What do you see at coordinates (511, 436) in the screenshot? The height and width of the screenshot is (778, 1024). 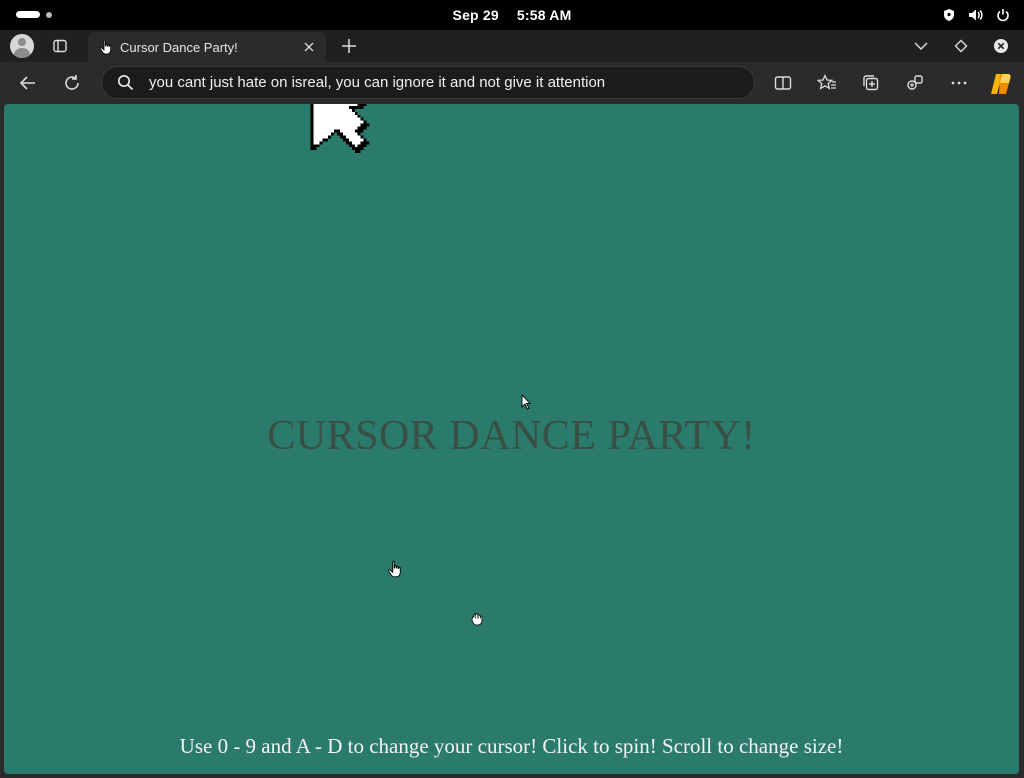 I see `page-headline: CURSOR DANCE PARTY!` at bounding box center [511, 436].